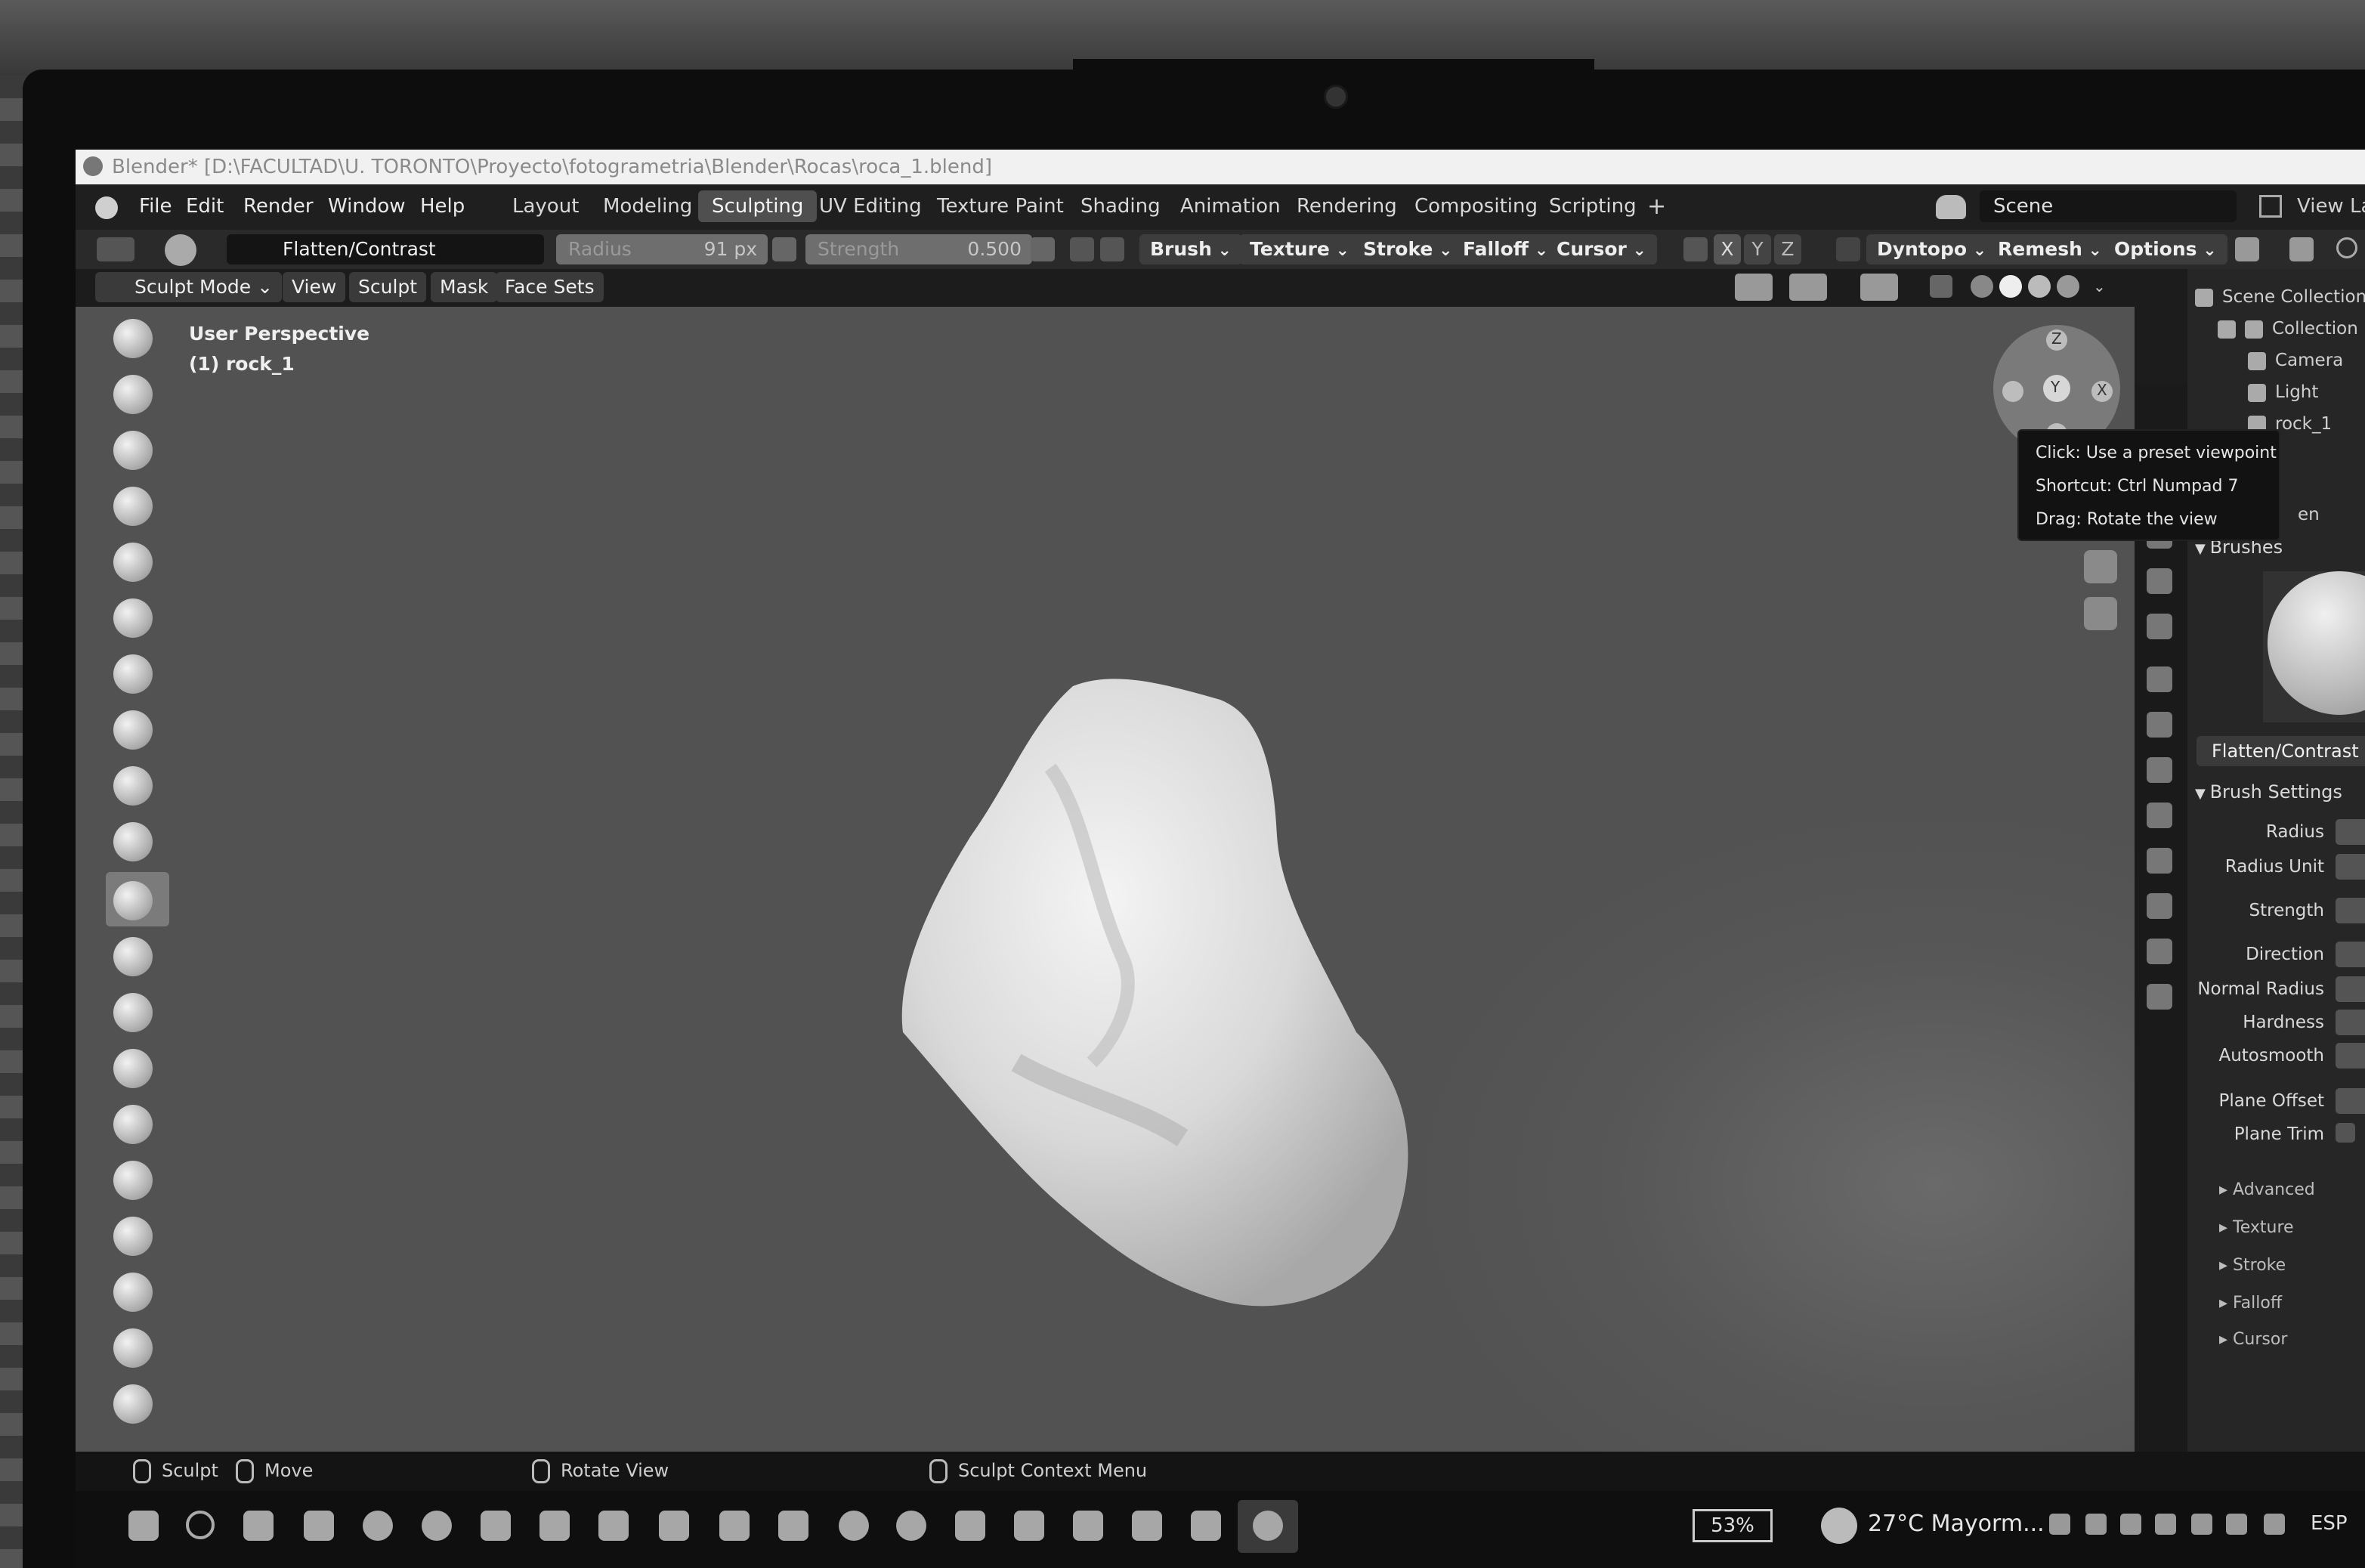 The width and height of the screenshot is (2365, 1568). I want to click on checkbox-icon, so click(2227, 329).